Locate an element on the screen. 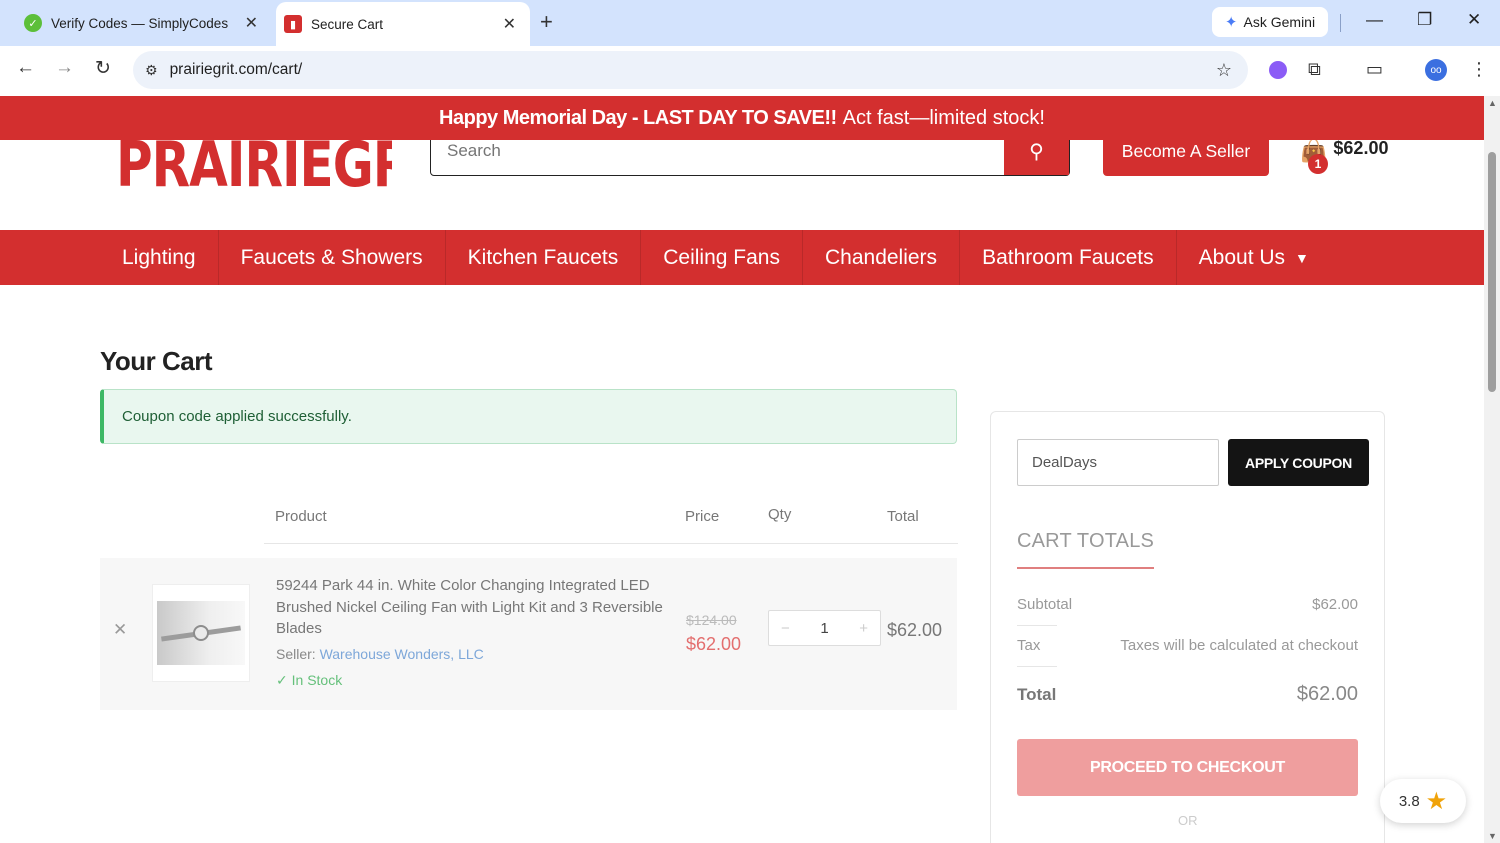 This screenshot has height=843, width=1500. extension-purple-icon is located at coordinates (1278, 70).